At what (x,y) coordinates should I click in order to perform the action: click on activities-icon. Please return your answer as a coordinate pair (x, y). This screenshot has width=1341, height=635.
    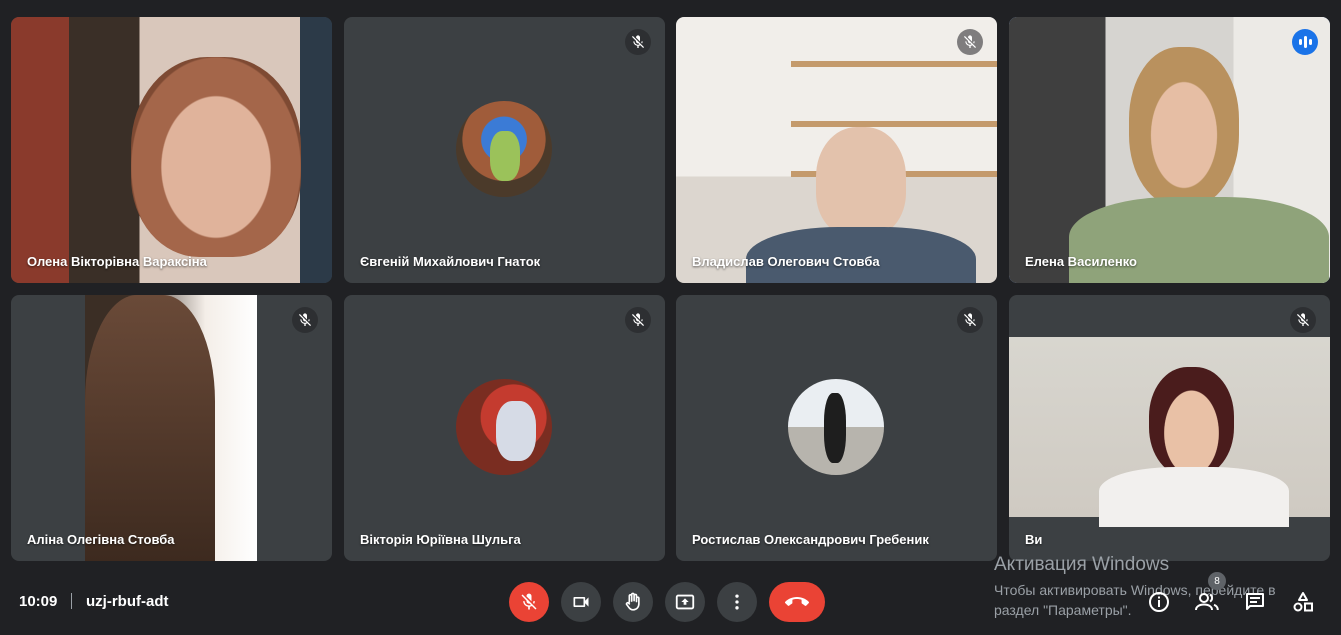
    Looking at the image, I should click on (1303, 602).